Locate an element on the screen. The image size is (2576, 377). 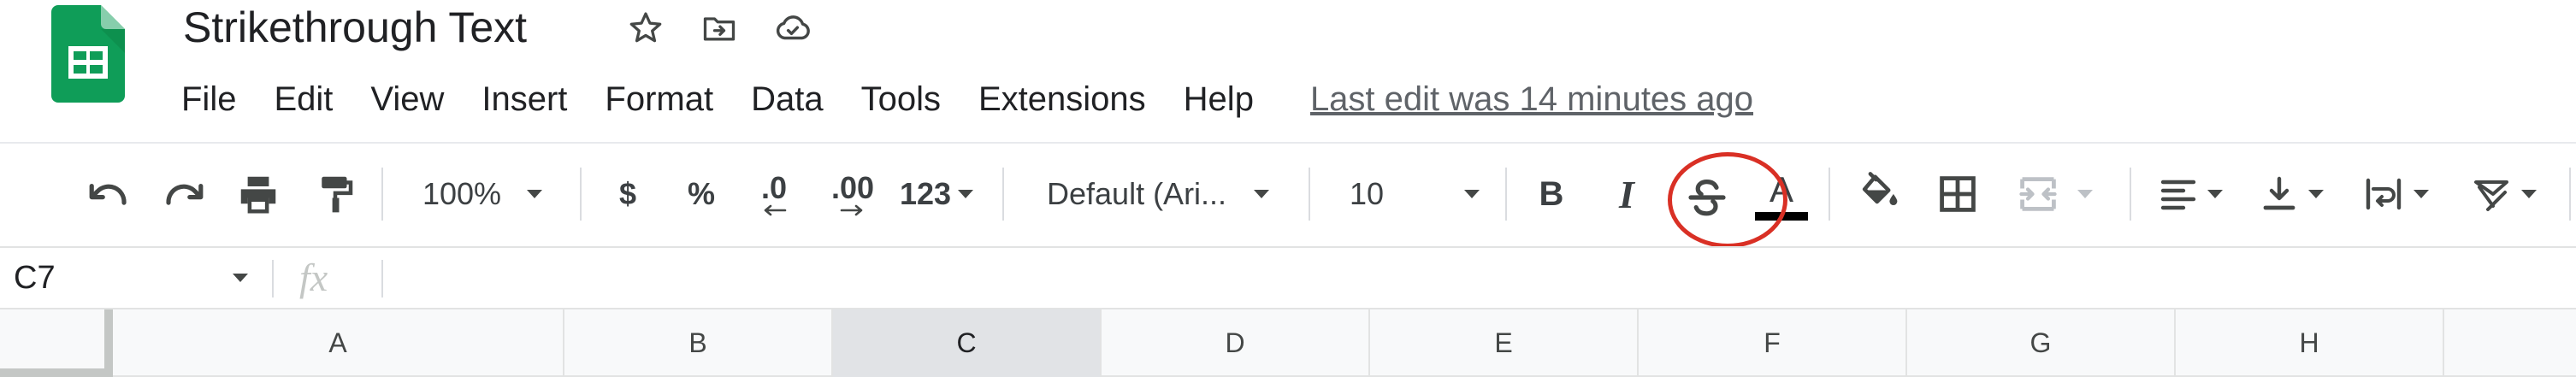
menu-file: File is located at coordinates (208, 99).